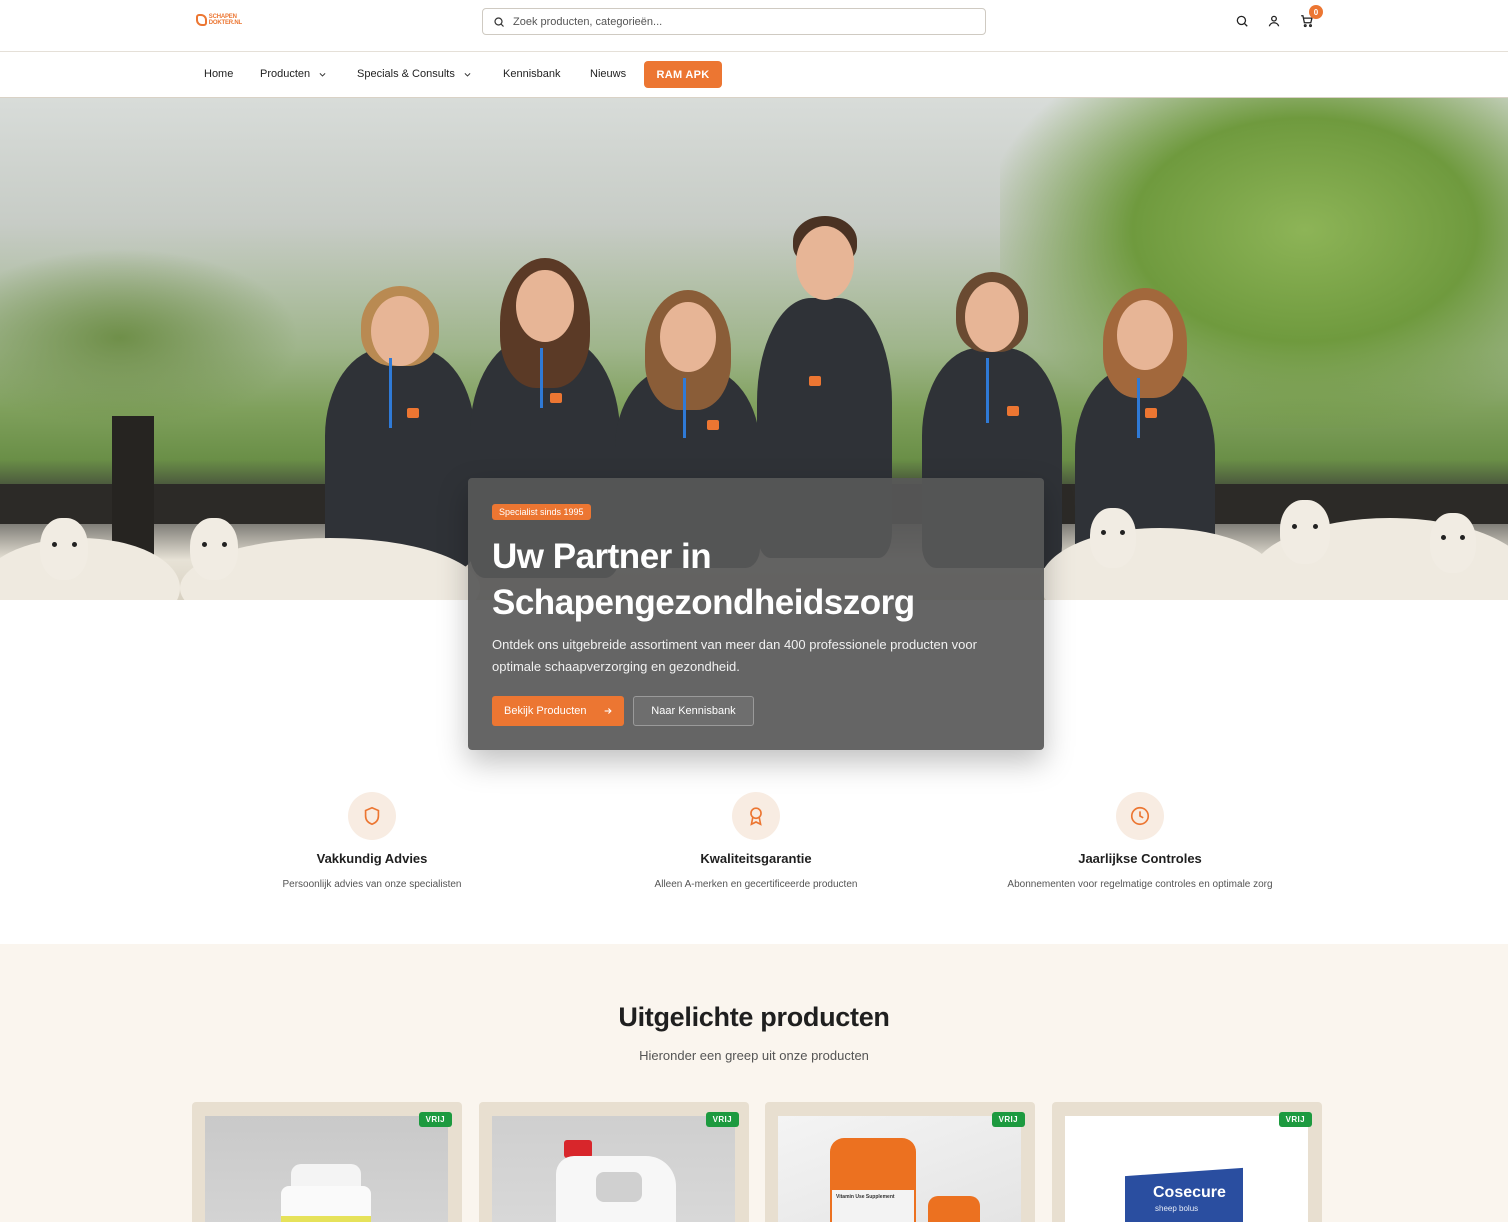 The image size is (1508, 1222). What do you see at coordinates (406, 74) in the screenshot?
I see `nav-label: Specials & Consults` at bounding box center [406, 74].